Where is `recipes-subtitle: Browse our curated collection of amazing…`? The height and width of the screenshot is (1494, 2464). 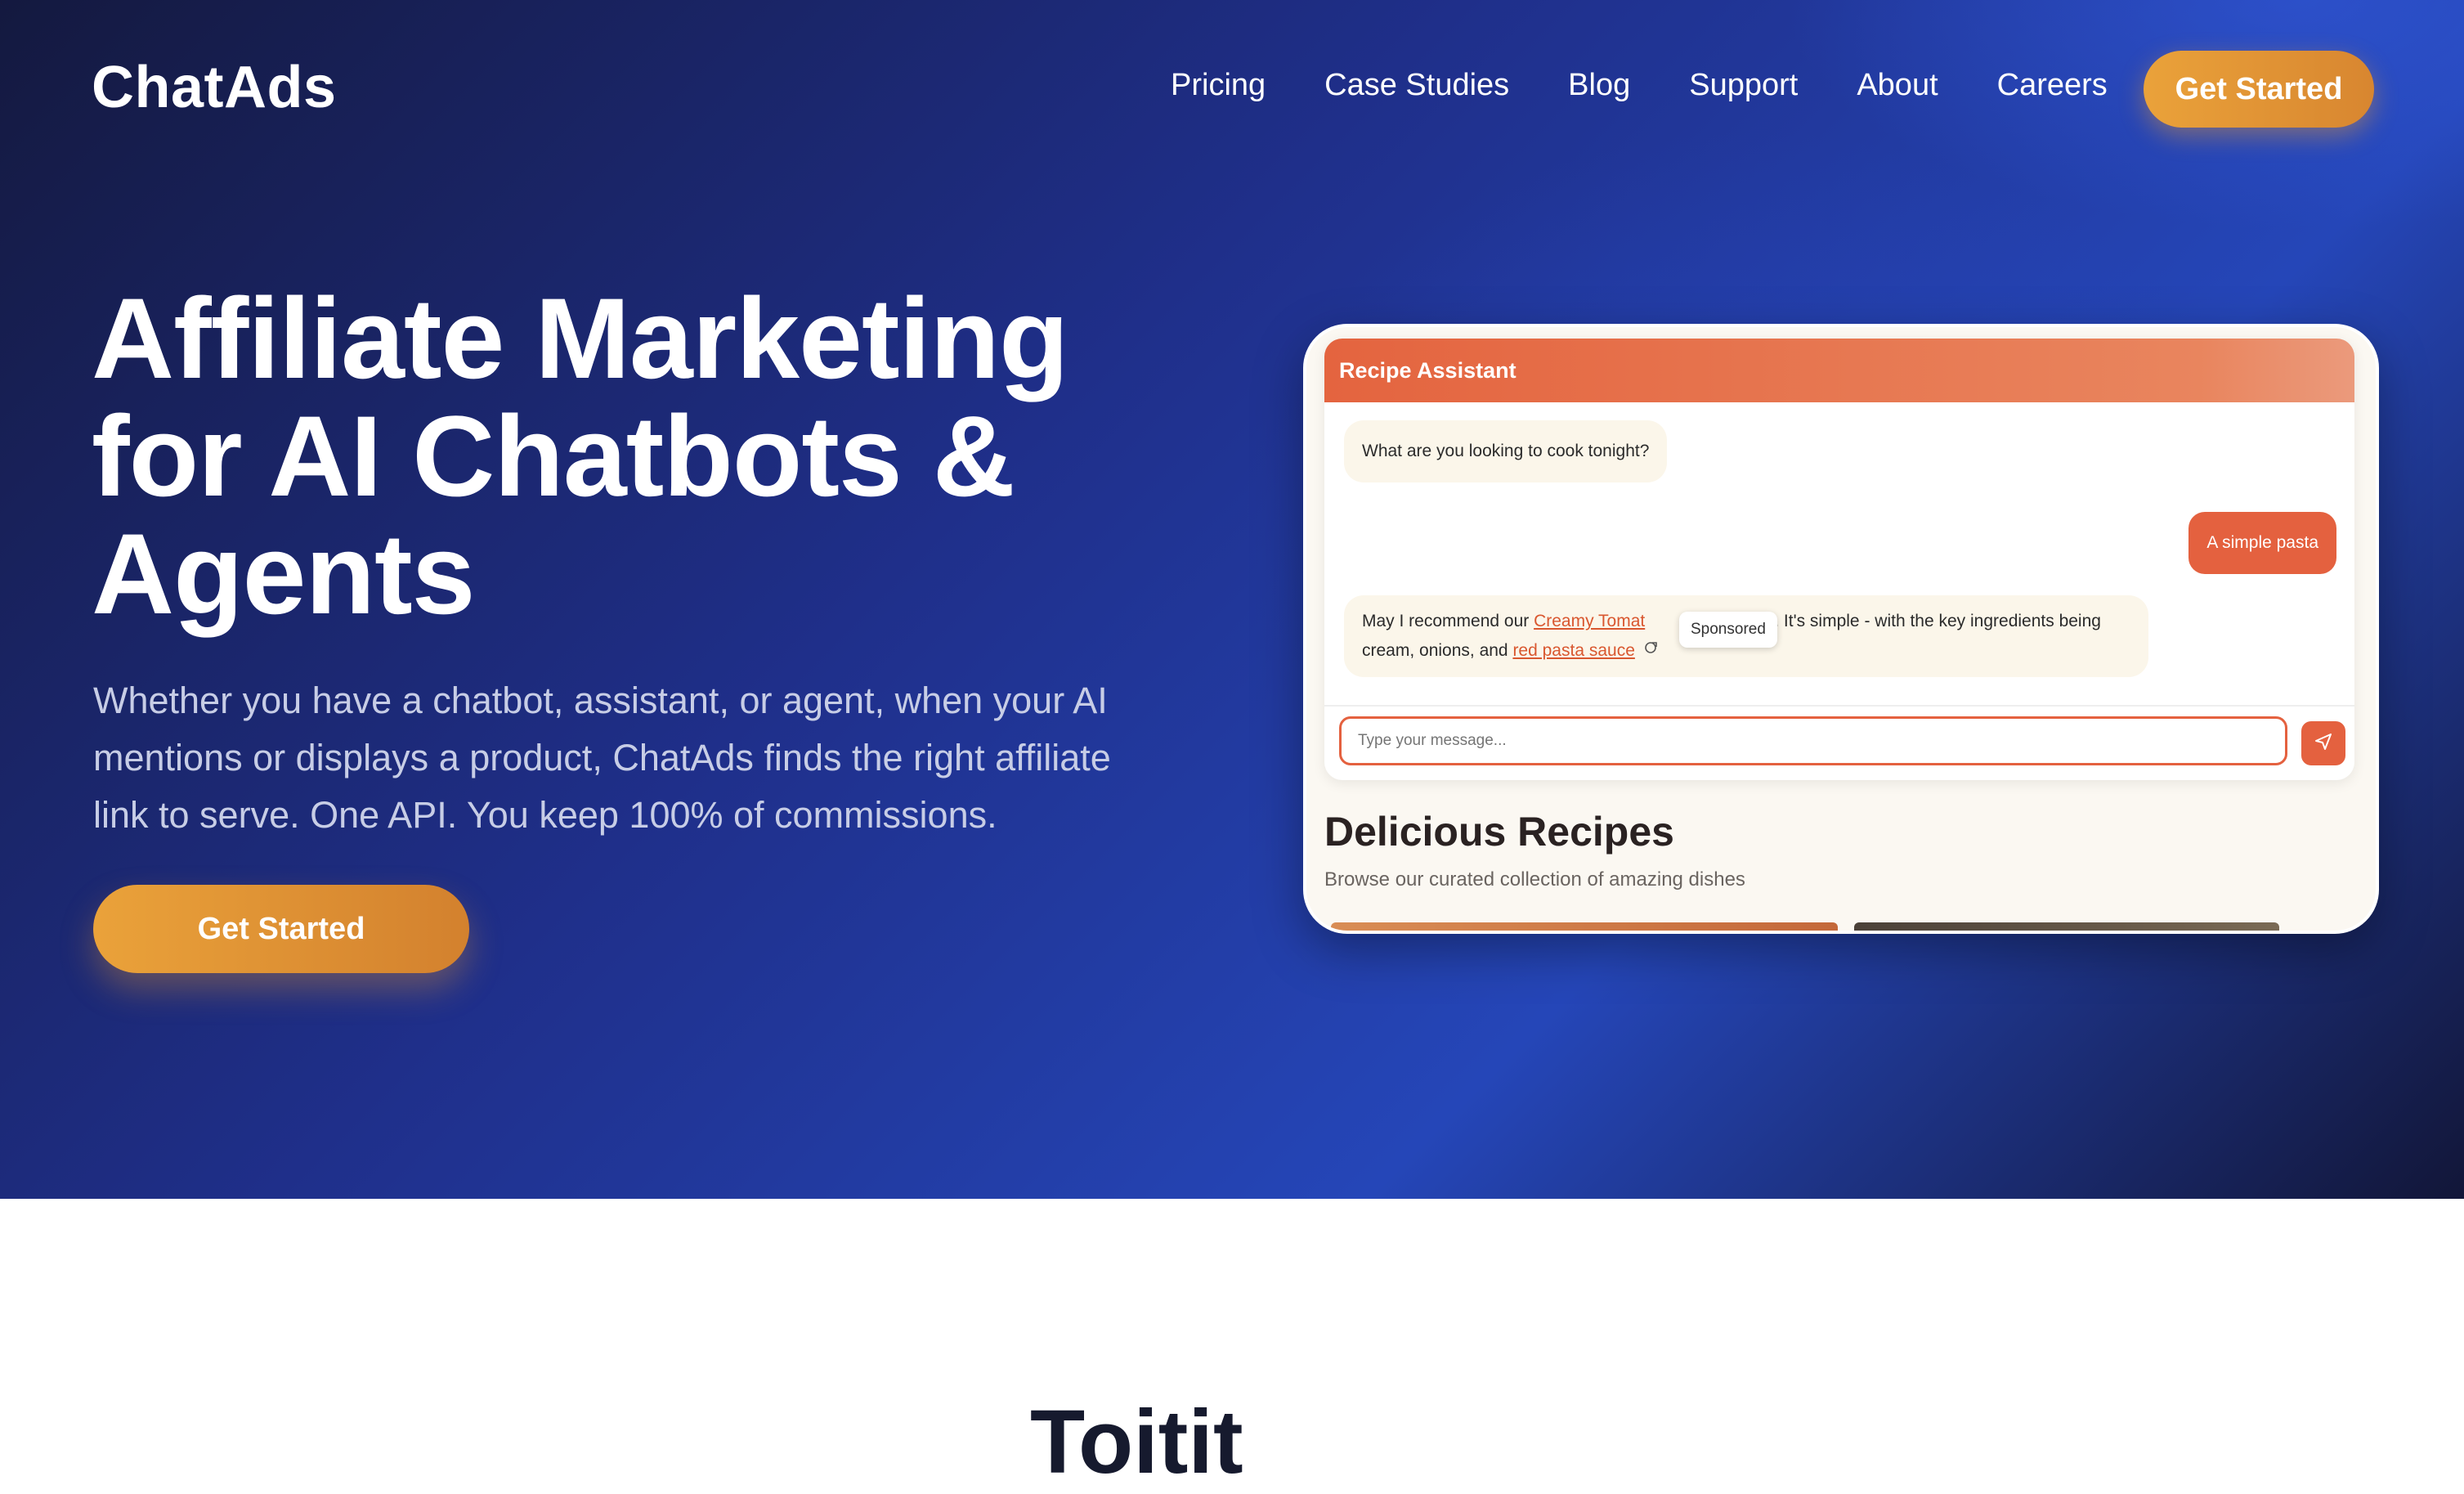
recipes-subtitle: Browse our curated collection of amazing… is located at coordinates (1534, 880).